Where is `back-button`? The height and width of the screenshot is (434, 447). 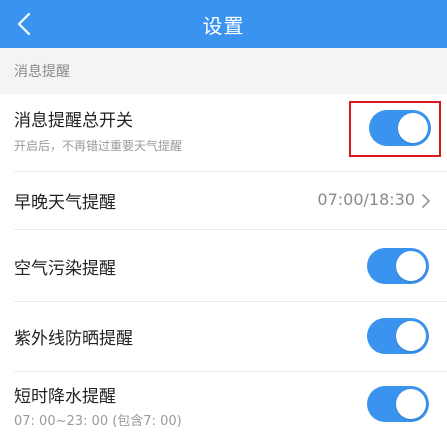
back-button is located at coordinates (24, 24).